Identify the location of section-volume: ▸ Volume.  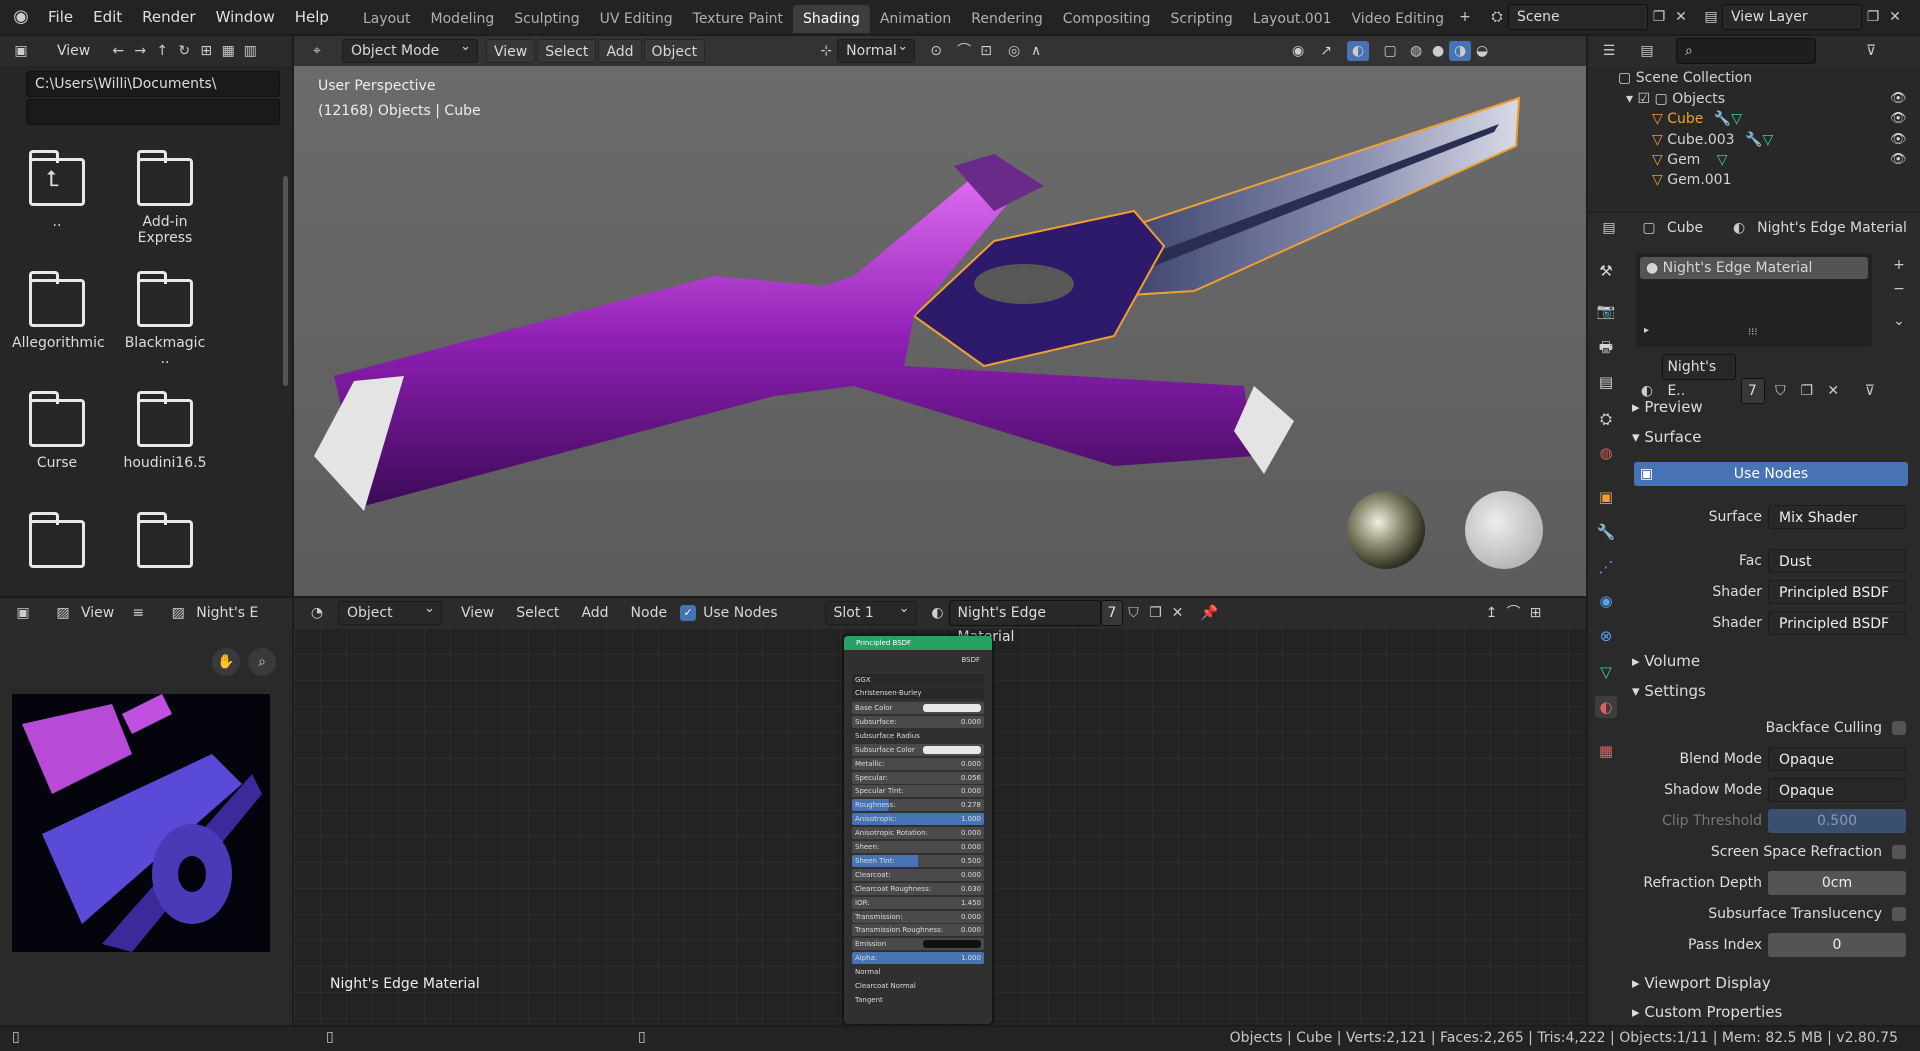
(1774, 661).